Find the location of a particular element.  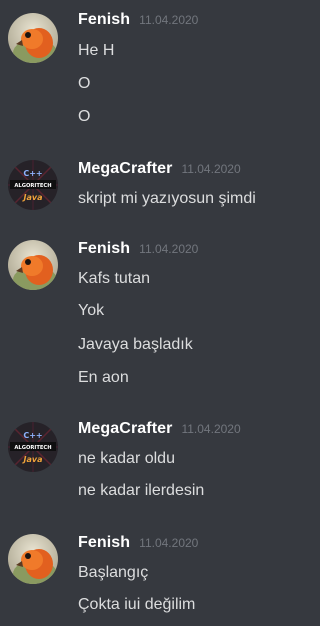

message-text: Kafs tutan is located at coordinates (114, 278).